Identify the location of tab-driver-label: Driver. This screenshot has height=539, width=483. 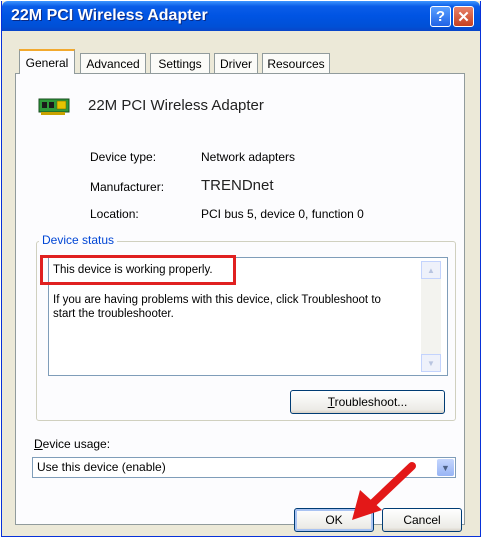
(236, 63).